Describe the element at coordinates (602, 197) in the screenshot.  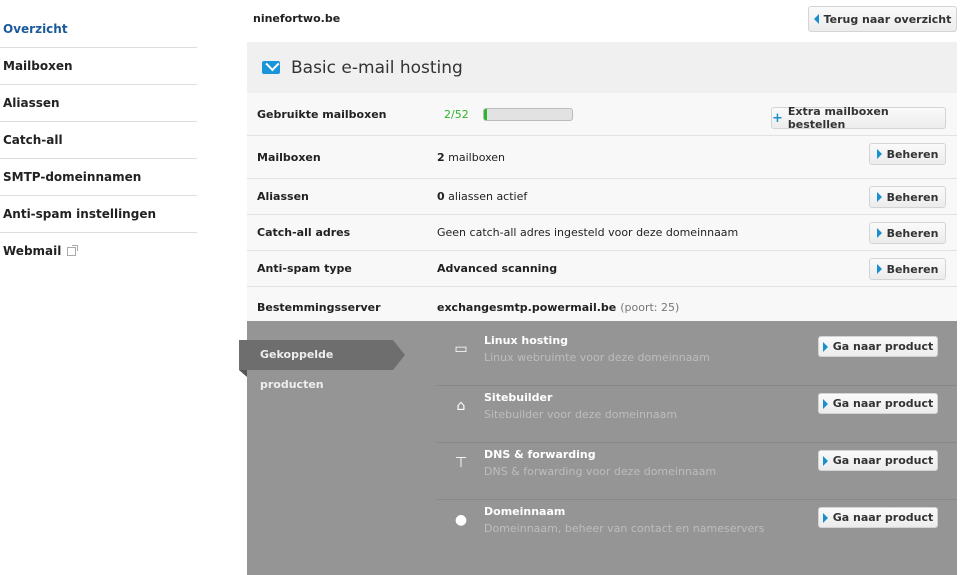
I see `table-row: Aliassen 0 aliassen actief Beheren` at that location.